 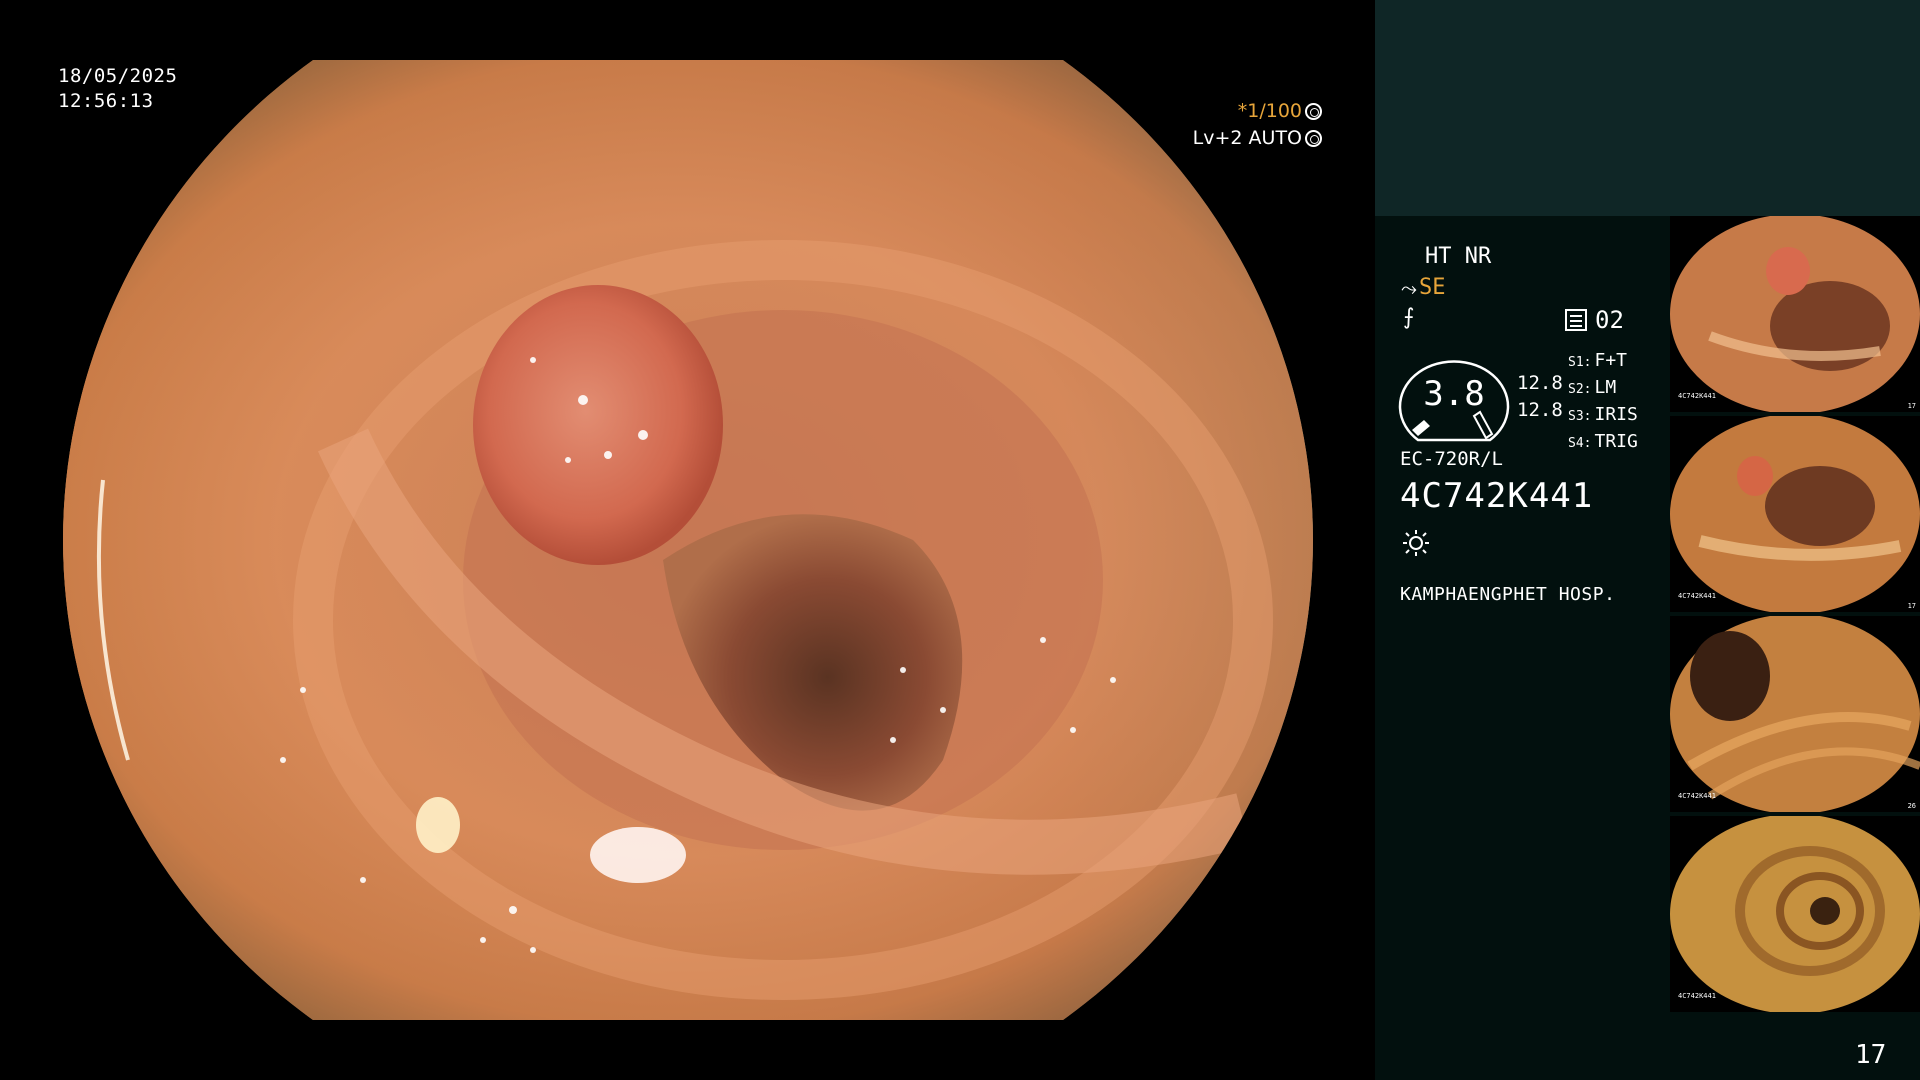 What do you see at coordinates (1508, 594) in the screenshot?
I see `hospital-name: KAMPHAENGPHET HOSP.` at bounding box center [1508, 594].